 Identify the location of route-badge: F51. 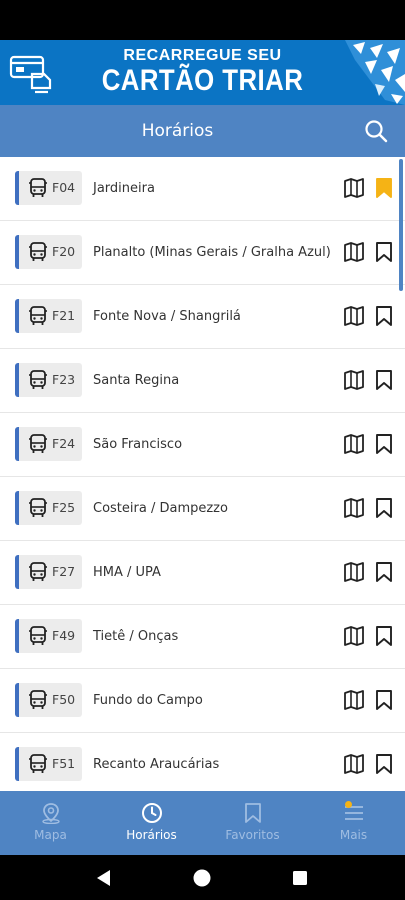
(48, 764).